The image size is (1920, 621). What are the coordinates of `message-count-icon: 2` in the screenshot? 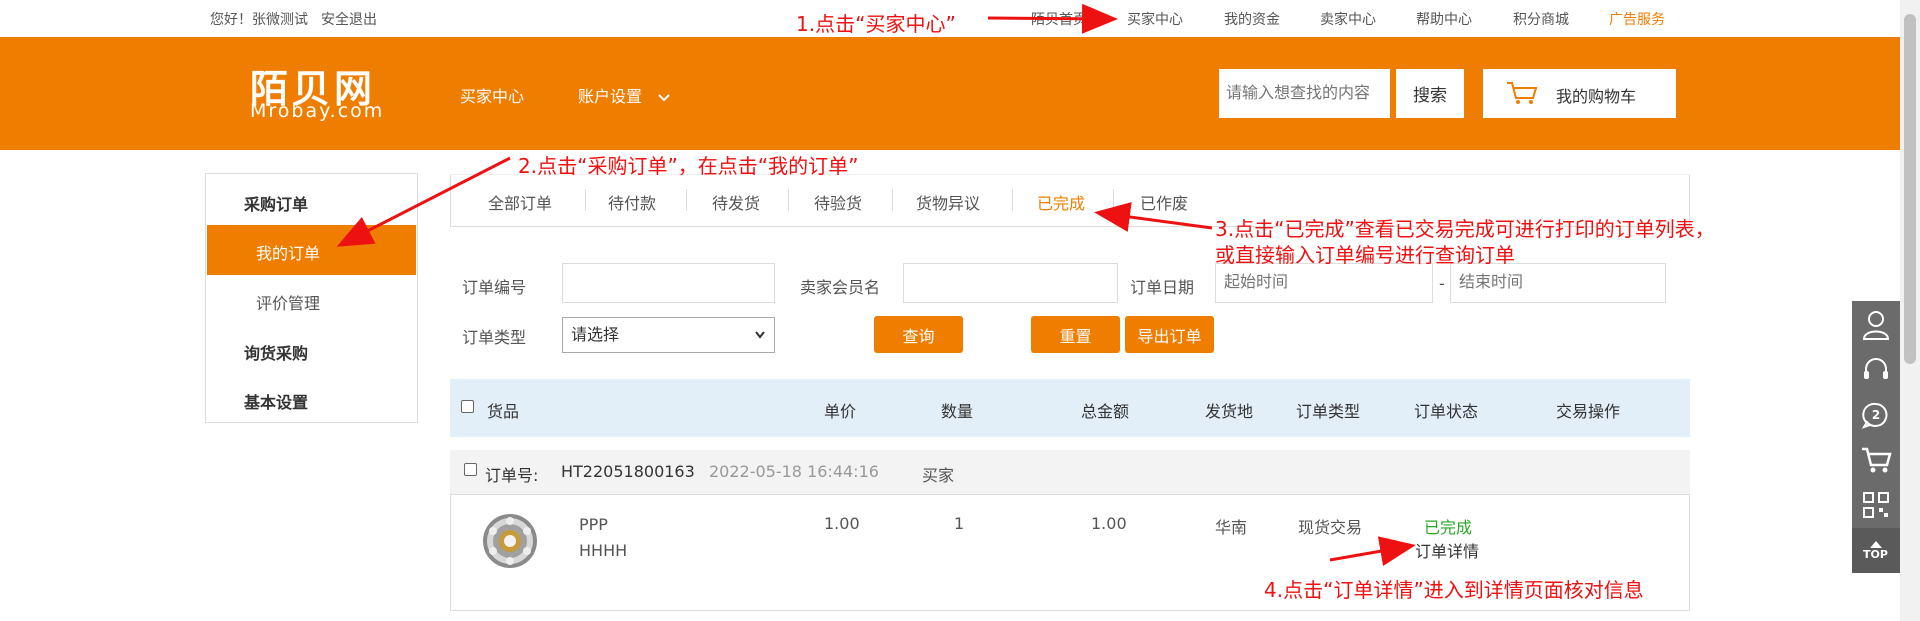 It's located at (1876, 414).